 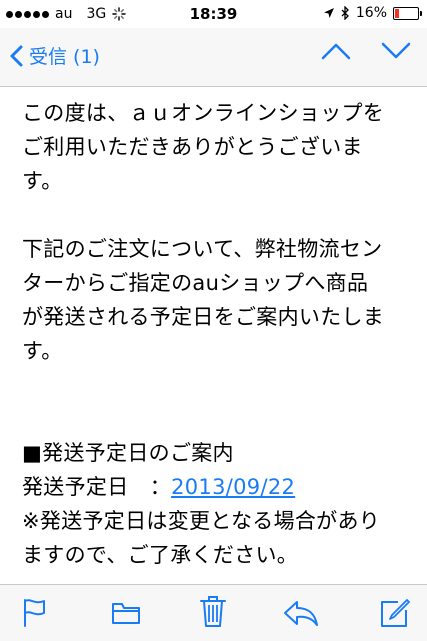 What do you see at coordinates (126, 613) in the screenshot?
I see `folder-icon` at bounding box center [126, 613].